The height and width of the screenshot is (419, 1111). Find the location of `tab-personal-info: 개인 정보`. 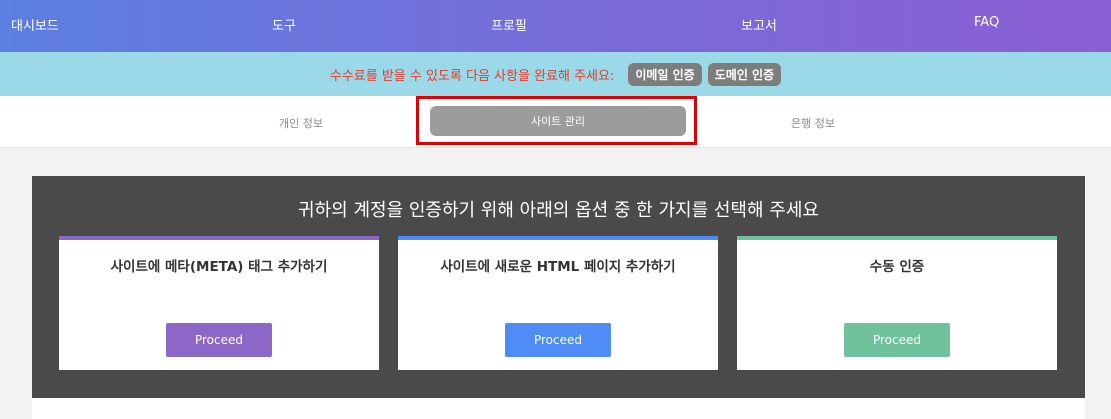

tab-personal-info: 개인 정보 is located at coordinates (301, 123).